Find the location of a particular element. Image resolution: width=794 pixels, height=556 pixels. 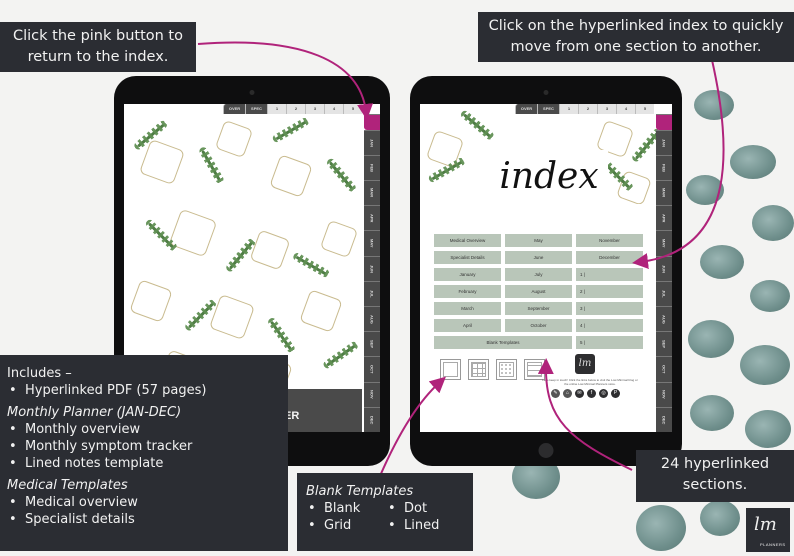

index-link-notes-5: 5 | is located at coordinates (609, 342).